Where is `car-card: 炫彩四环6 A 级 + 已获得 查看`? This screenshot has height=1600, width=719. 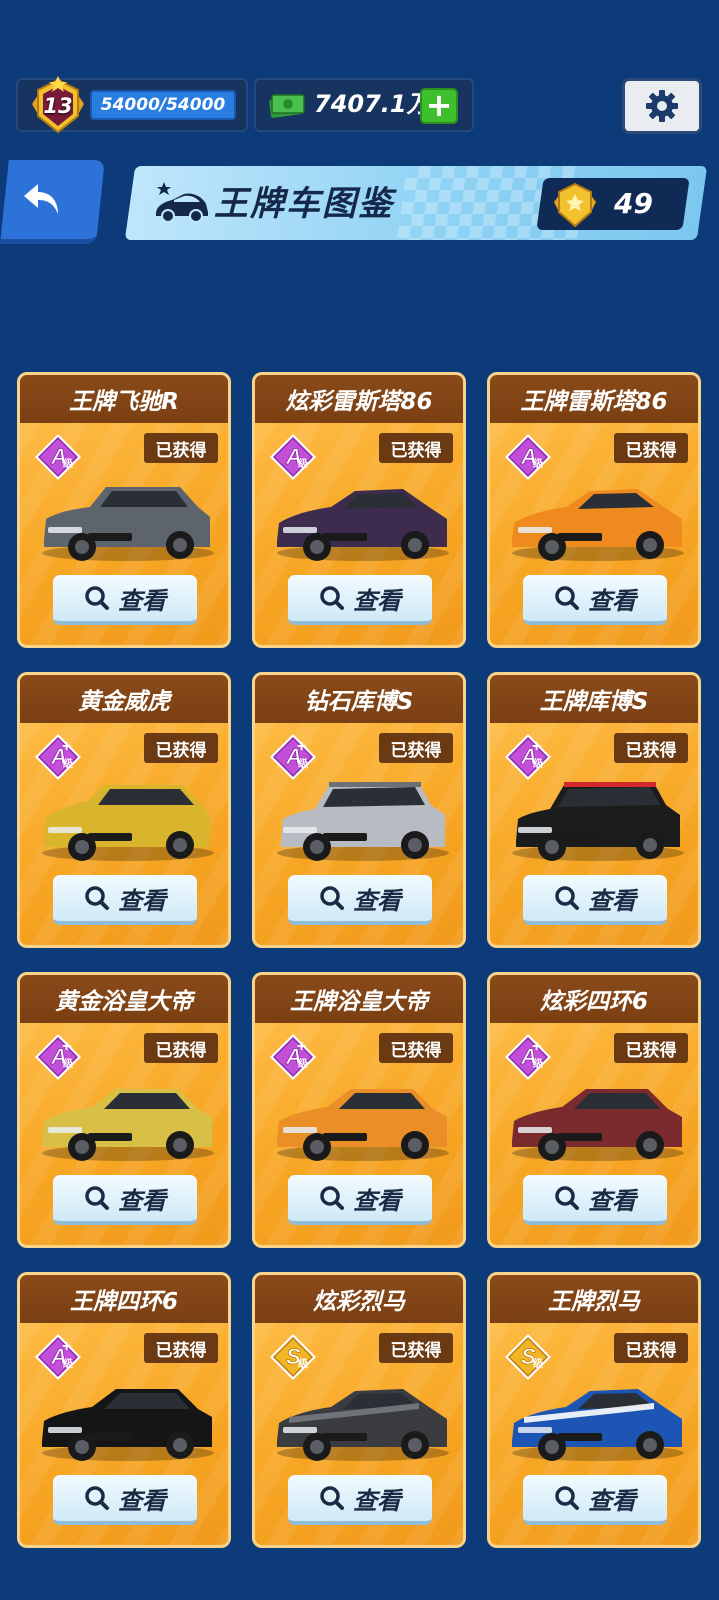
car-card: 炫彩四环6 A 级 + 已获得 查看 is located at coordinates (594, 1110).